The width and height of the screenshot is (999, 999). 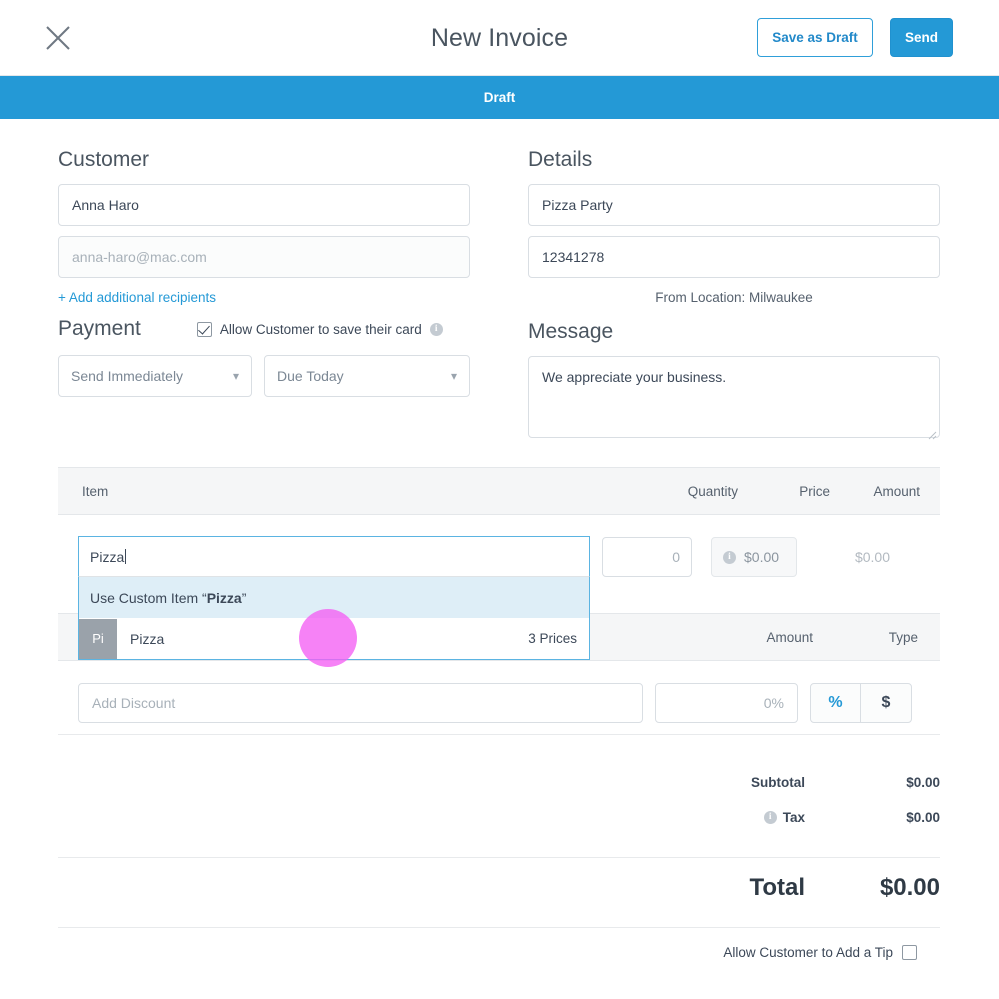 I want to click on send-button: Send, so click(x=921, y=37).